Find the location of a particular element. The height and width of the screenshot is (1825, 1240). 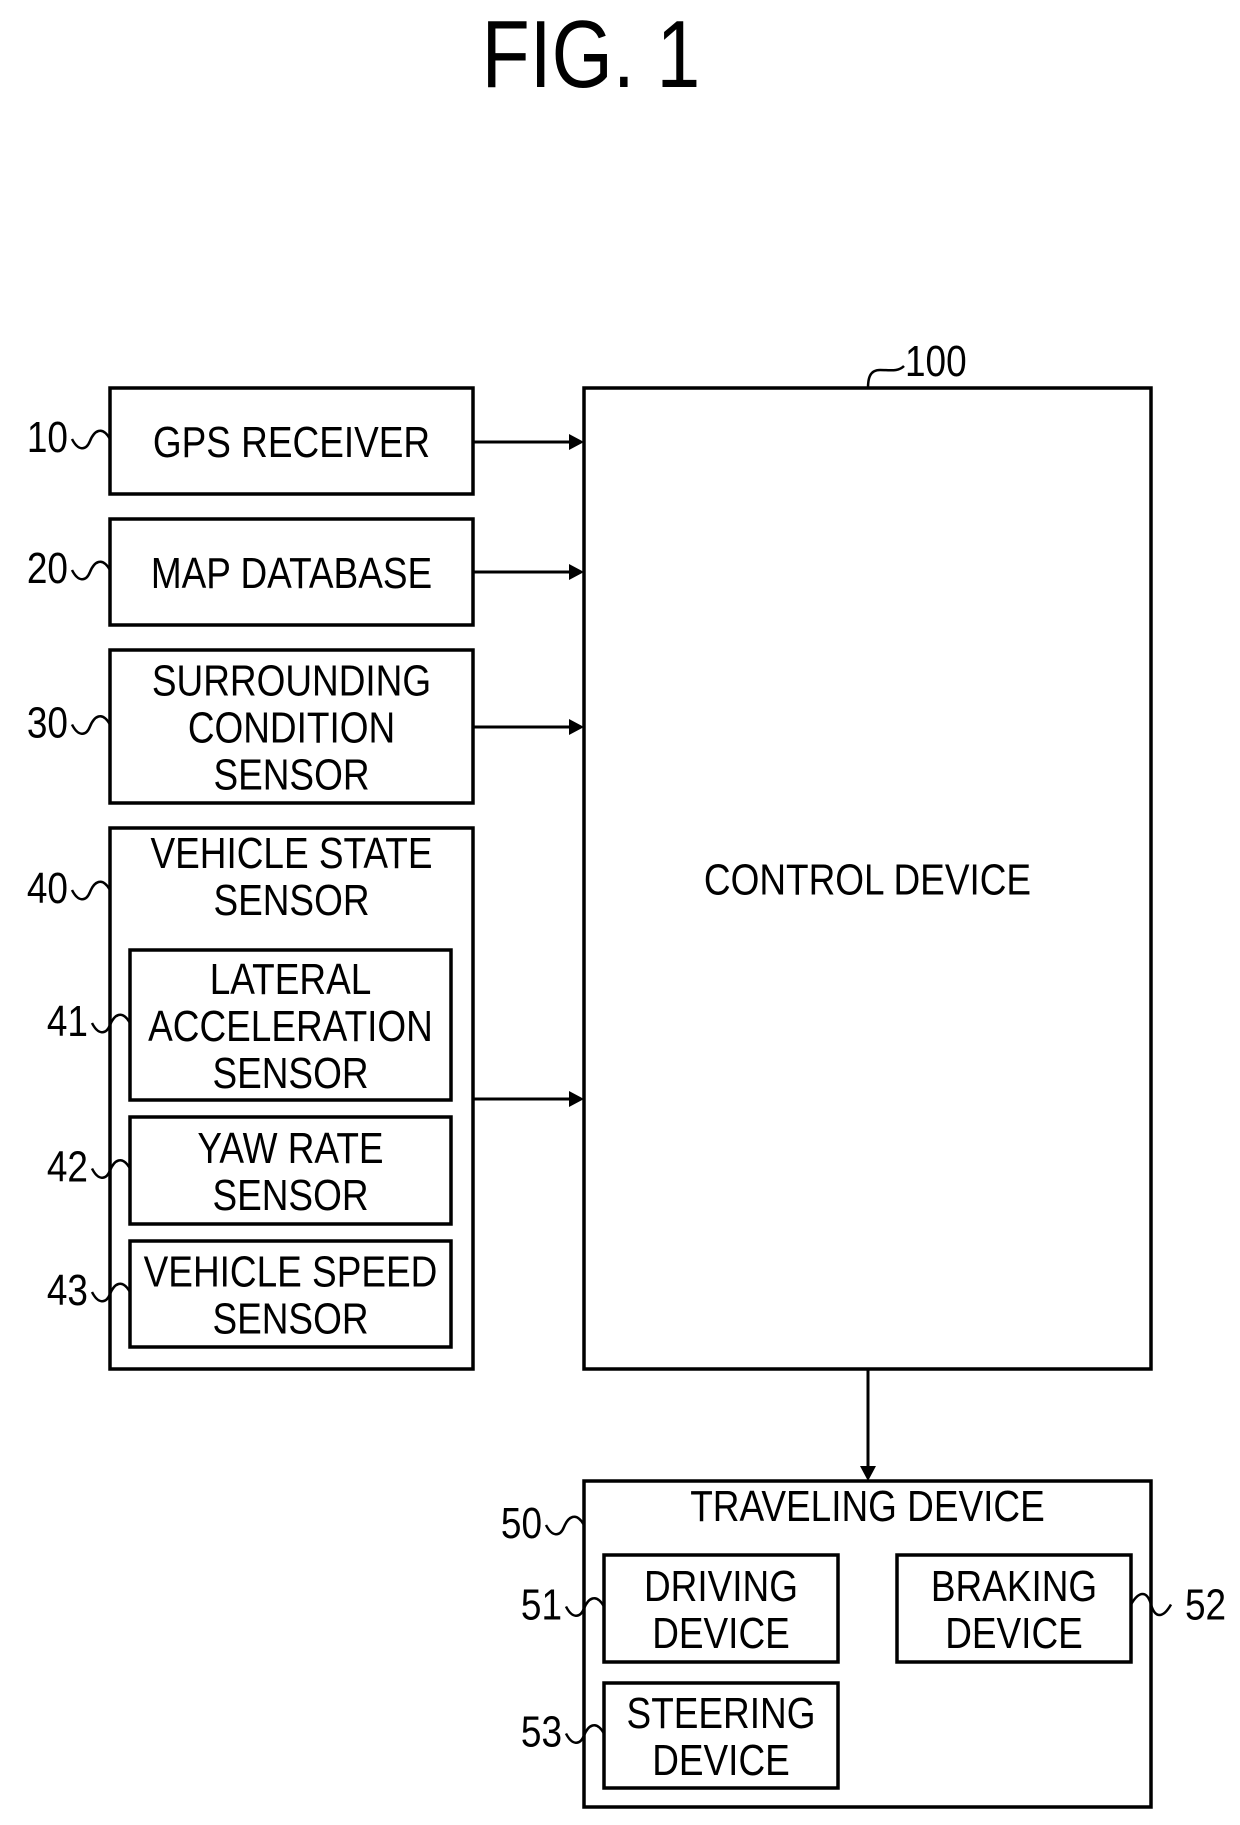

reference-numeral: 43 is located at coordinates (67, 1290).